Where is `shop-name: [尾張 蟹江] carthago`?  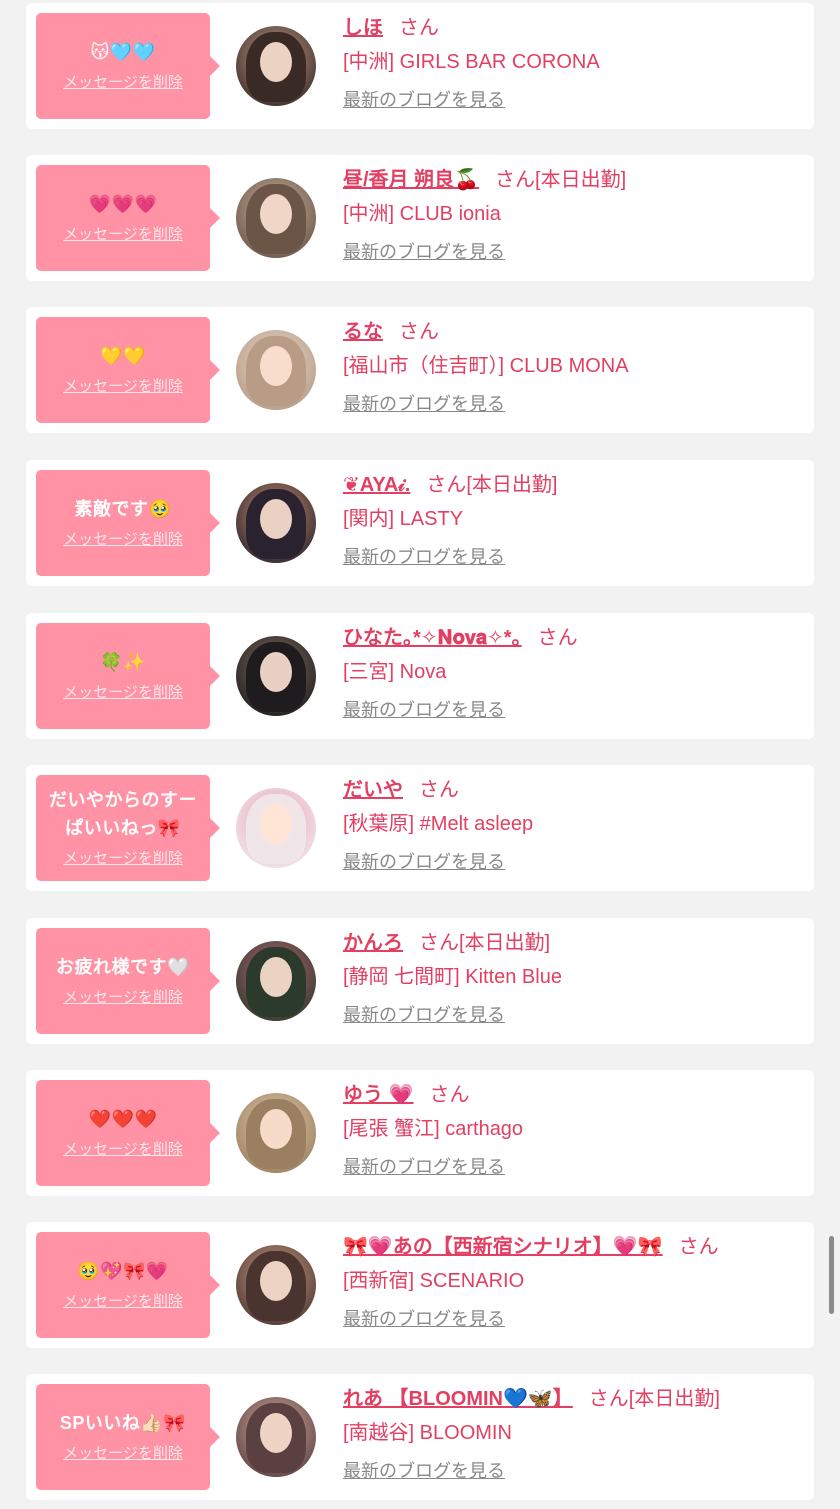 shop-name: [尾張 蟹江] carthago is located at coordinates (433, 1129).